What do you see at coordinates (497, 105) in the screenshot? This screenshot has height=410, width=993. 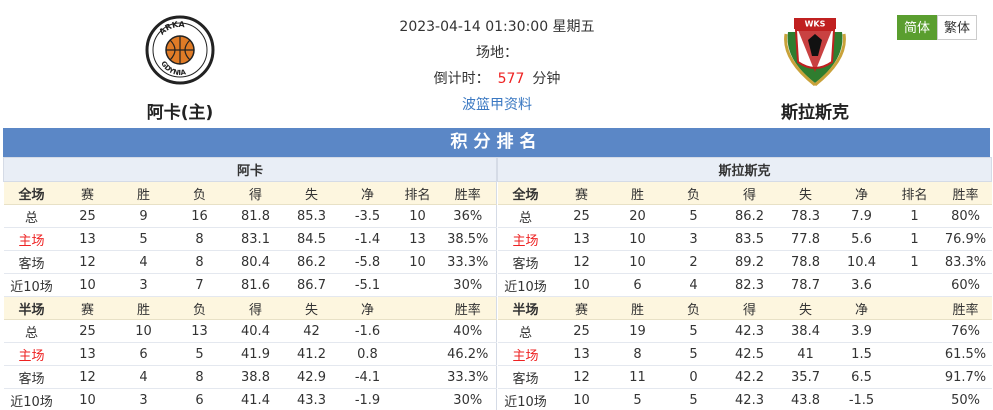 I see `league-link: 波篮甲资料` at bounding box center [497, 105].